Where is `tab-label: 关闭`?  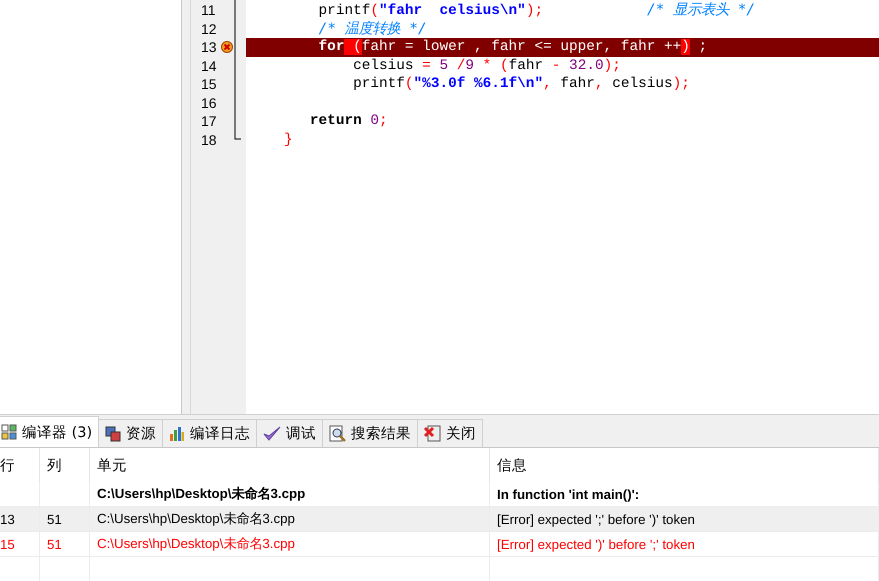
tab-label: 关闭 is located at coordinates (461, 434).